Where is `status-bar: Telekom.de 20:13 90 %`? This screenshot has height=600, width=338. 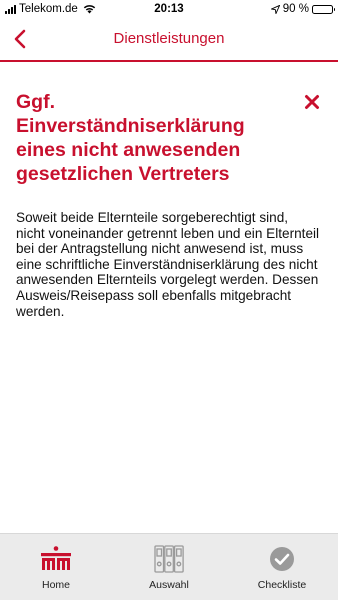
status-bar: Telekom.de 20:13 90 % is located at coordinates (169, 10).